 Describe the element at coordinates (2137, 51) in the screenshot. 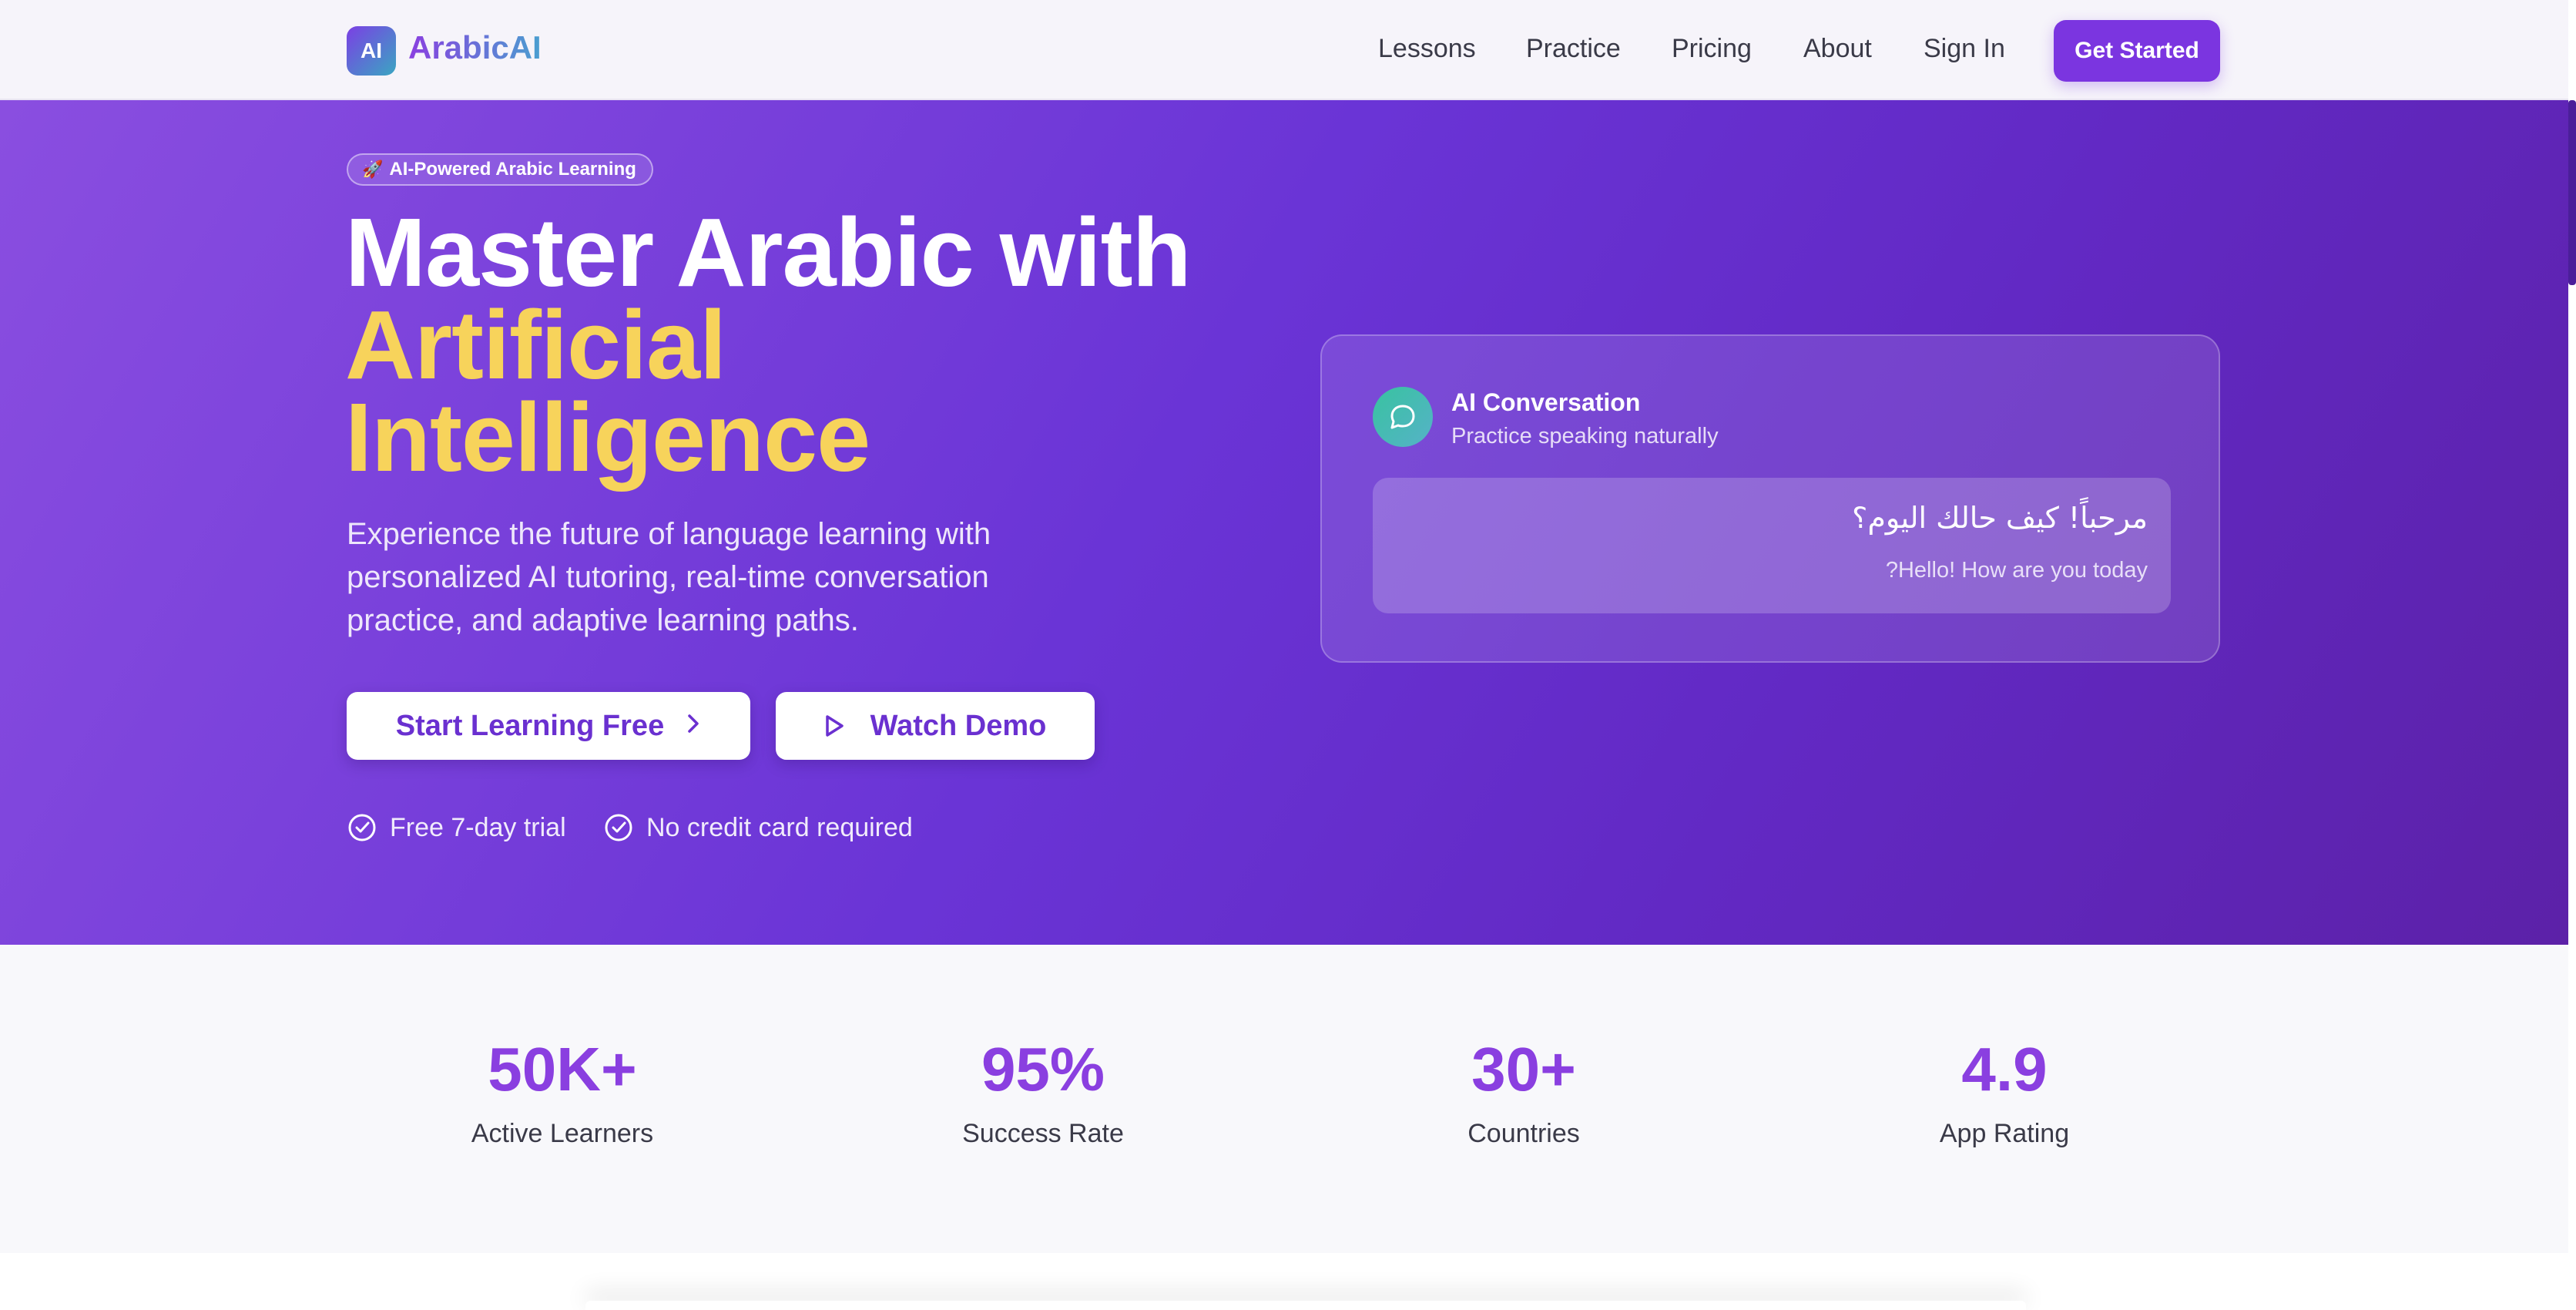

I see `get-started-button: Get Started` at that location.